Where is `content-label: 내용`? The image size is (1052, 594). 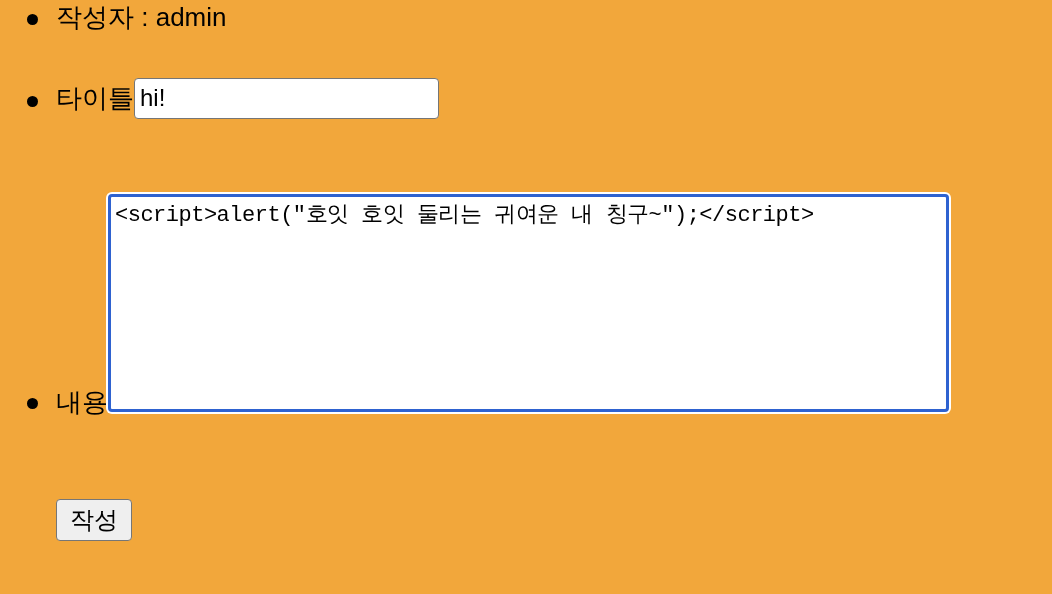
content-label: 내용 is located at coordinates (82, 402).